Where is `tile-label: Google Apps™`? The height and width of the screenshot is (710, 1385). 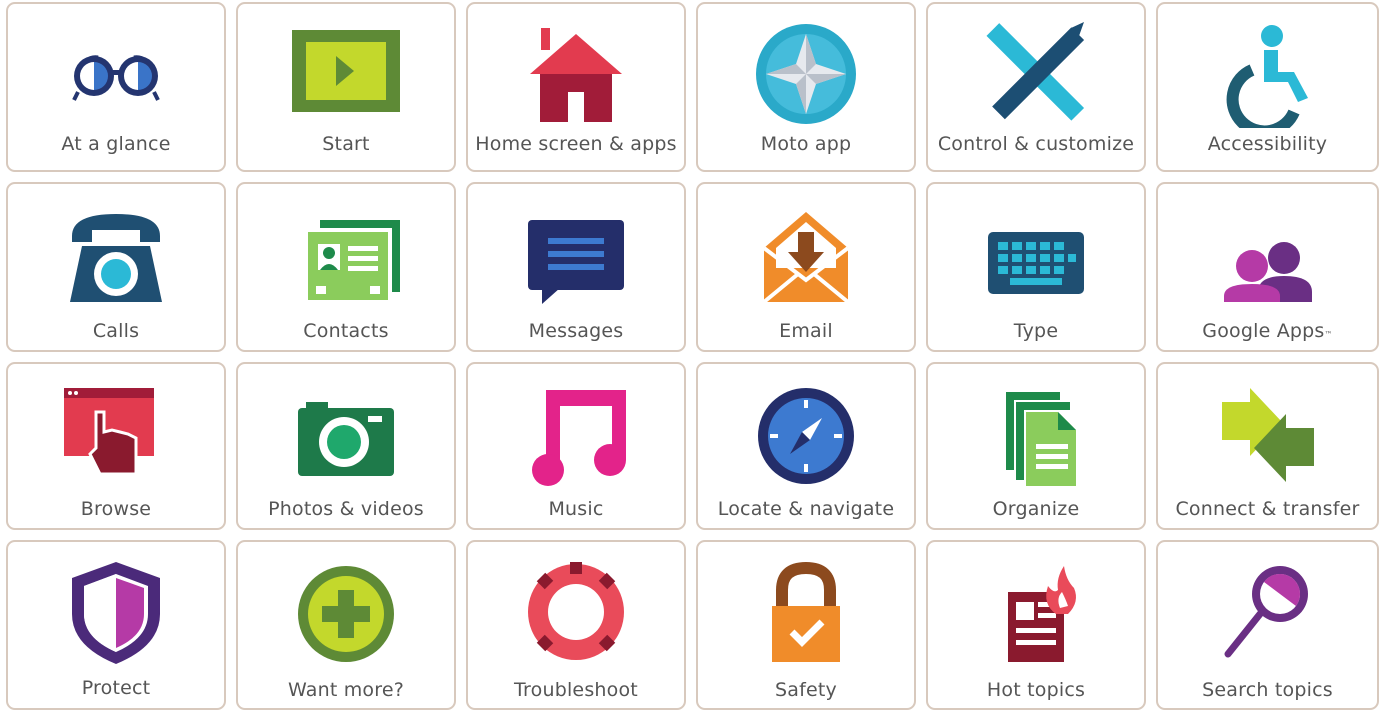 tile-label: Google Apps™ is located at coordinates (1267, 331).